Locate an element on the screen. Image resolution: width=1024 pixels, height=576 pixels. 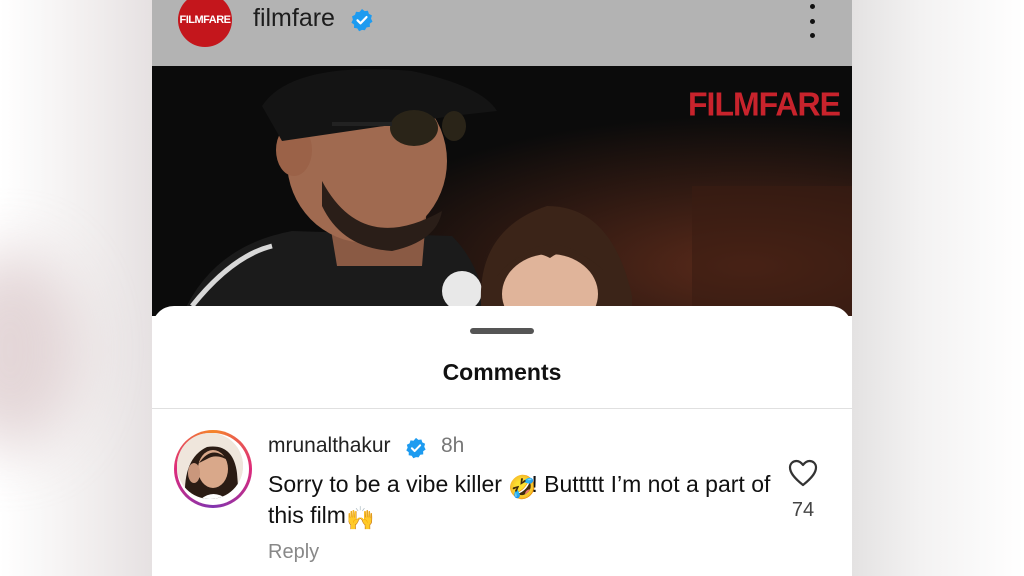
comment-timestamp: 8h is located at coordinates (453, 445).